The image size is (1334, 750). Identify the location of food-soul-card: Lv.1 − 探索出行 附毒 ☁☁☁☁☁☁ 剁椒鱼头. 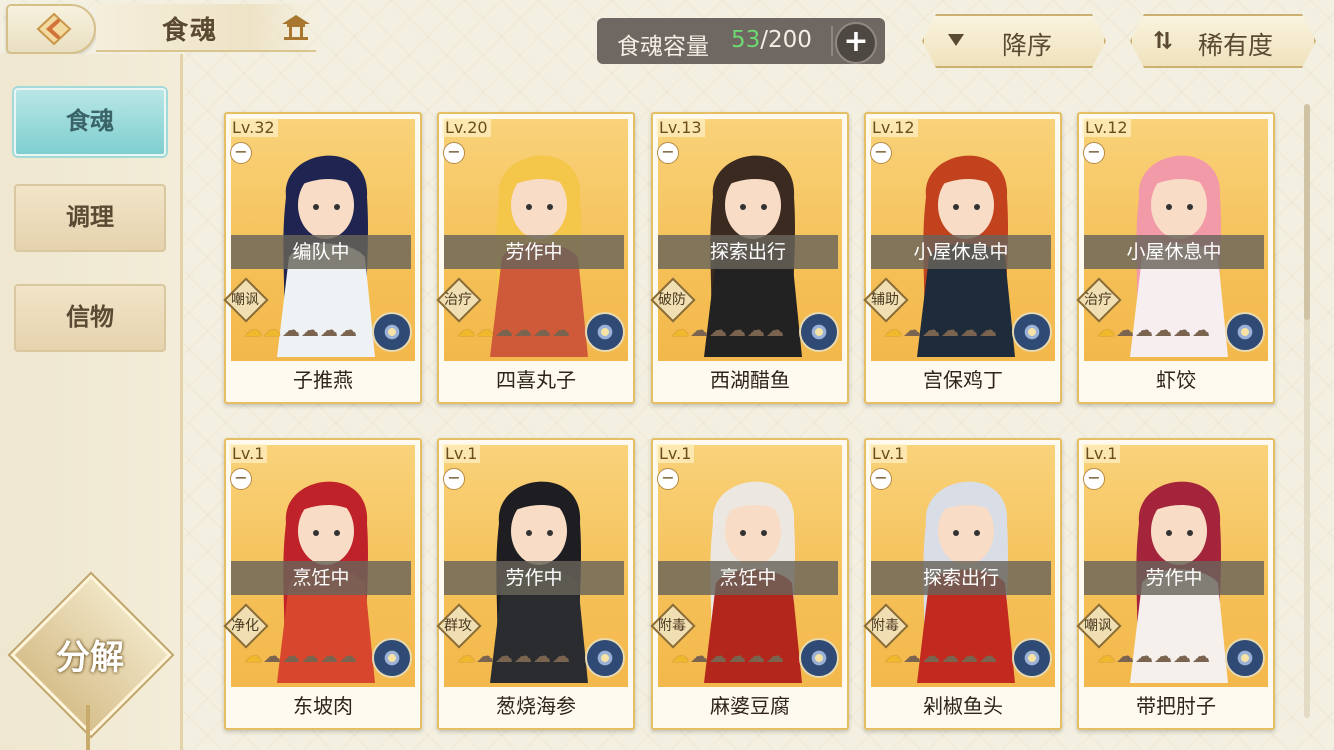
(962, 584).